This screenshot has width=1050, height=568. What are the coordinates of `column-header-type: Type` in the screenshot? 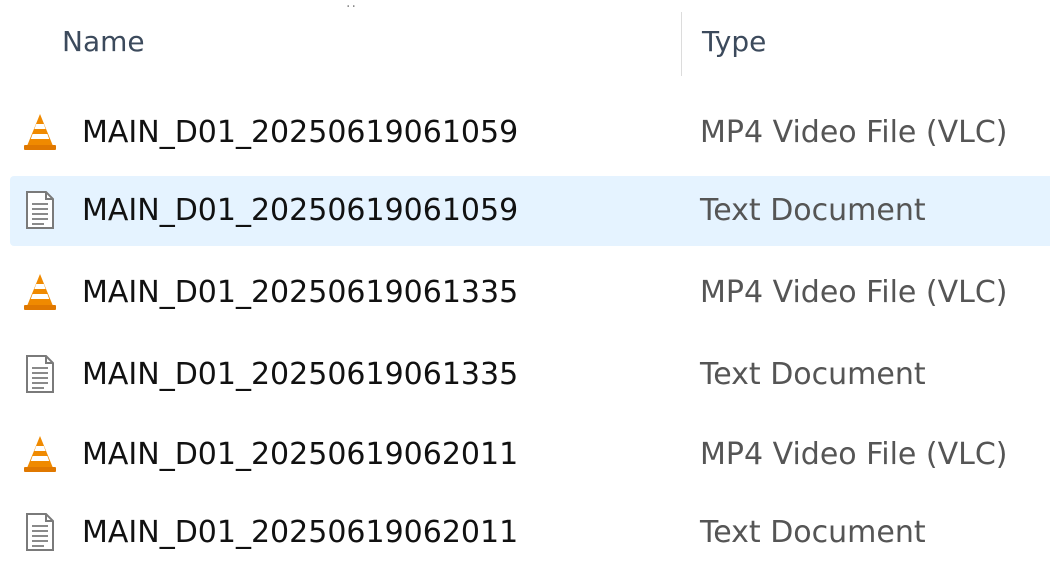 It's located at (734, 42).